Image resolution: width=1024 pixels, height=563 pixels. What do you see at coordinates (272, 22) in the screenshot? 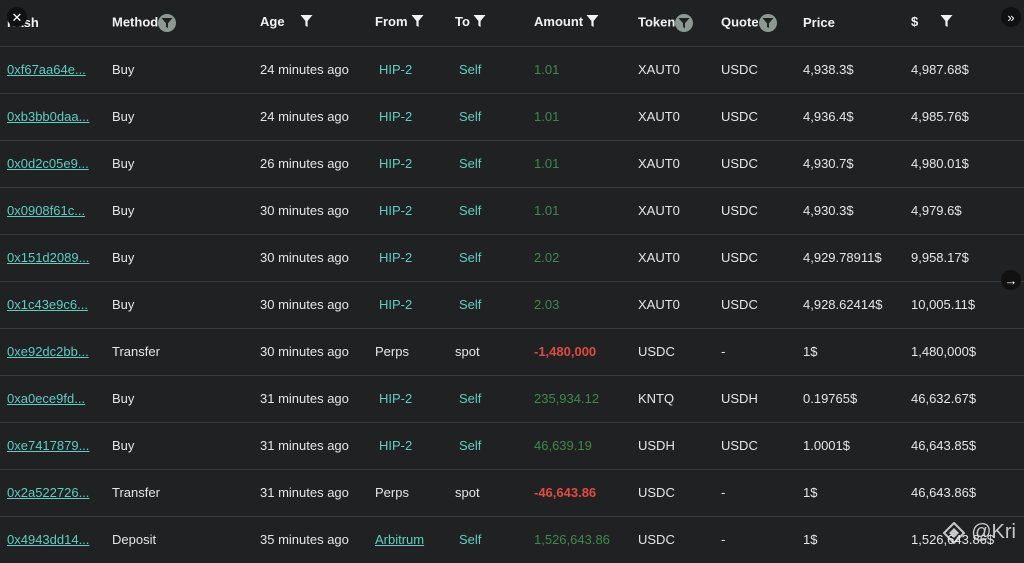
I see `column-age-label: Age` at bounding box center [272, 22].